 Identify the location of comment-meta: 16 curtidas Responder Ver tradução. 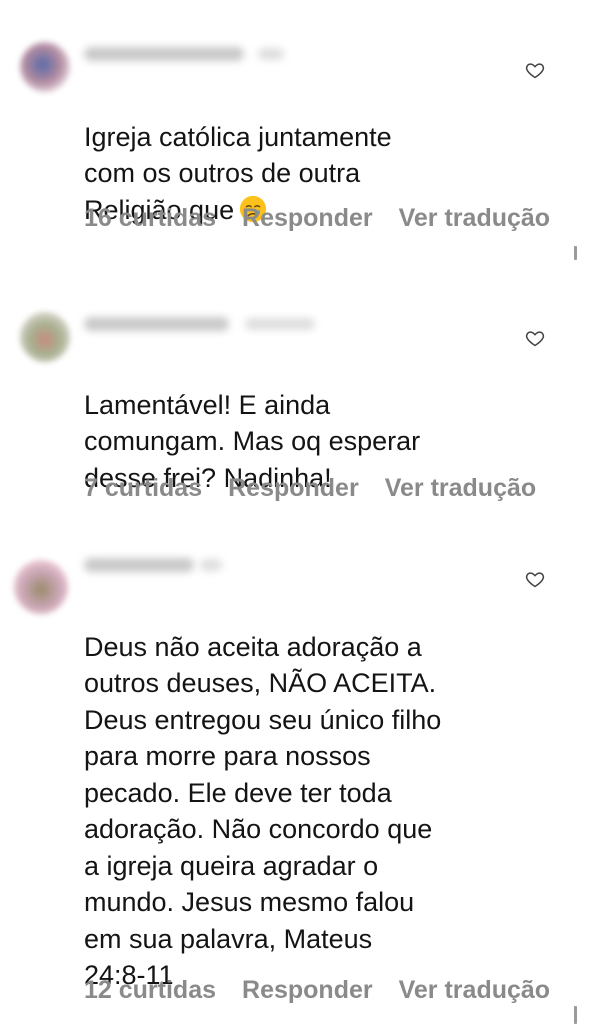
(330, 218).